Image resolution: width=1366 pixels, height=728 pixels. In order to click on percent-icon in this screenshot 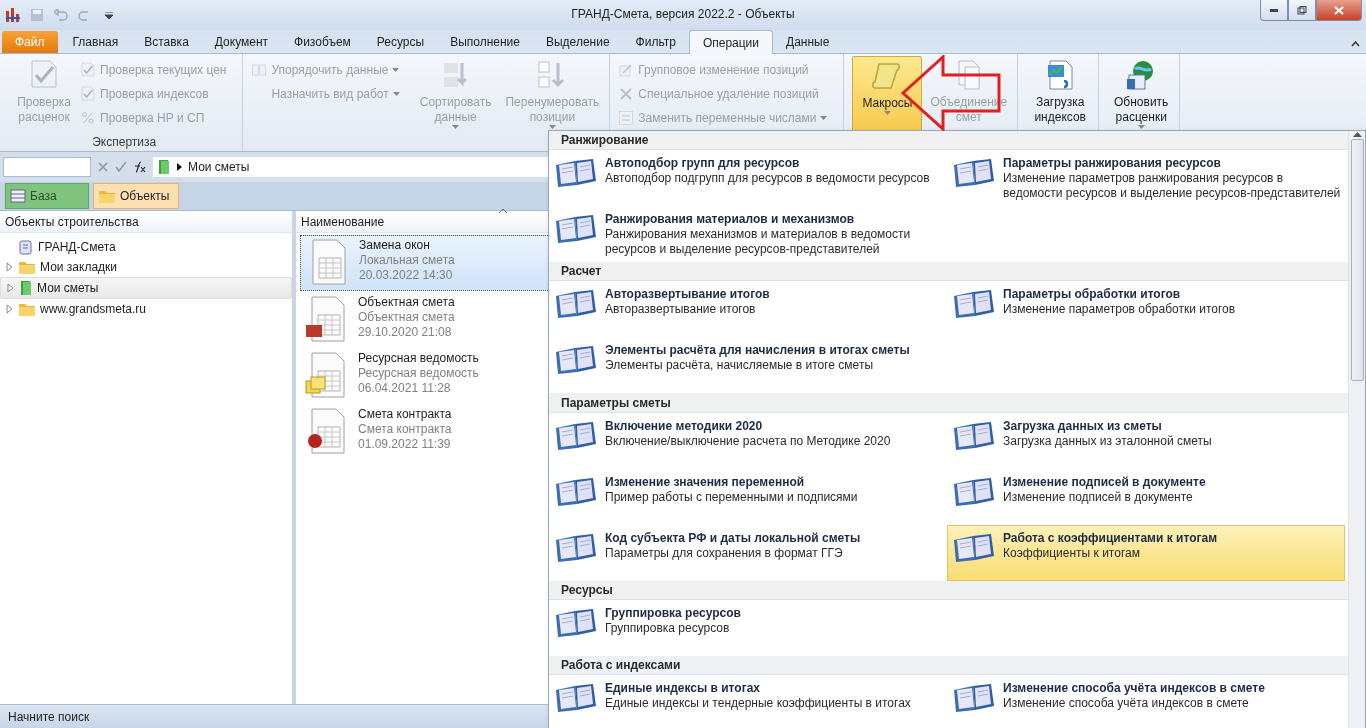, I will do `click(88, 118)`.